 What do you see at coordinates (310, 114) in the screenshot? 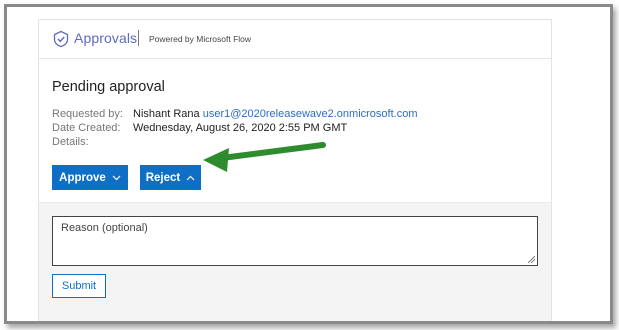
I see `requester-email-link: user1@2020releasewave2.onmicrosoft.com` at bounding box center [310, 114].